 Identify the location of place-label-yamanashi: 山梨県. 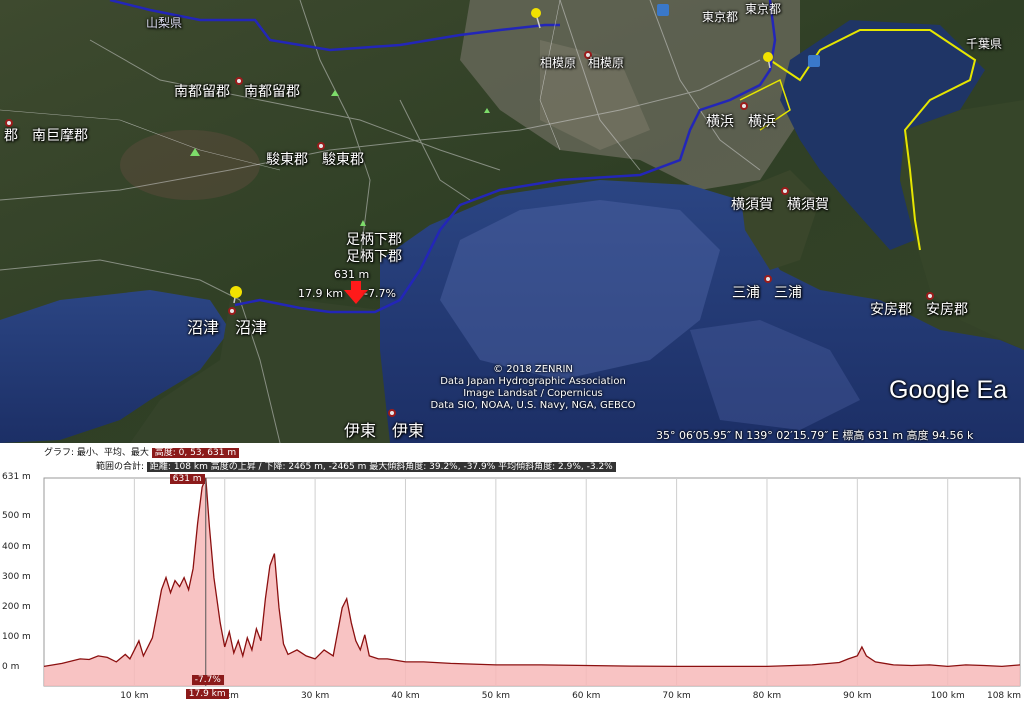
(164, 23).